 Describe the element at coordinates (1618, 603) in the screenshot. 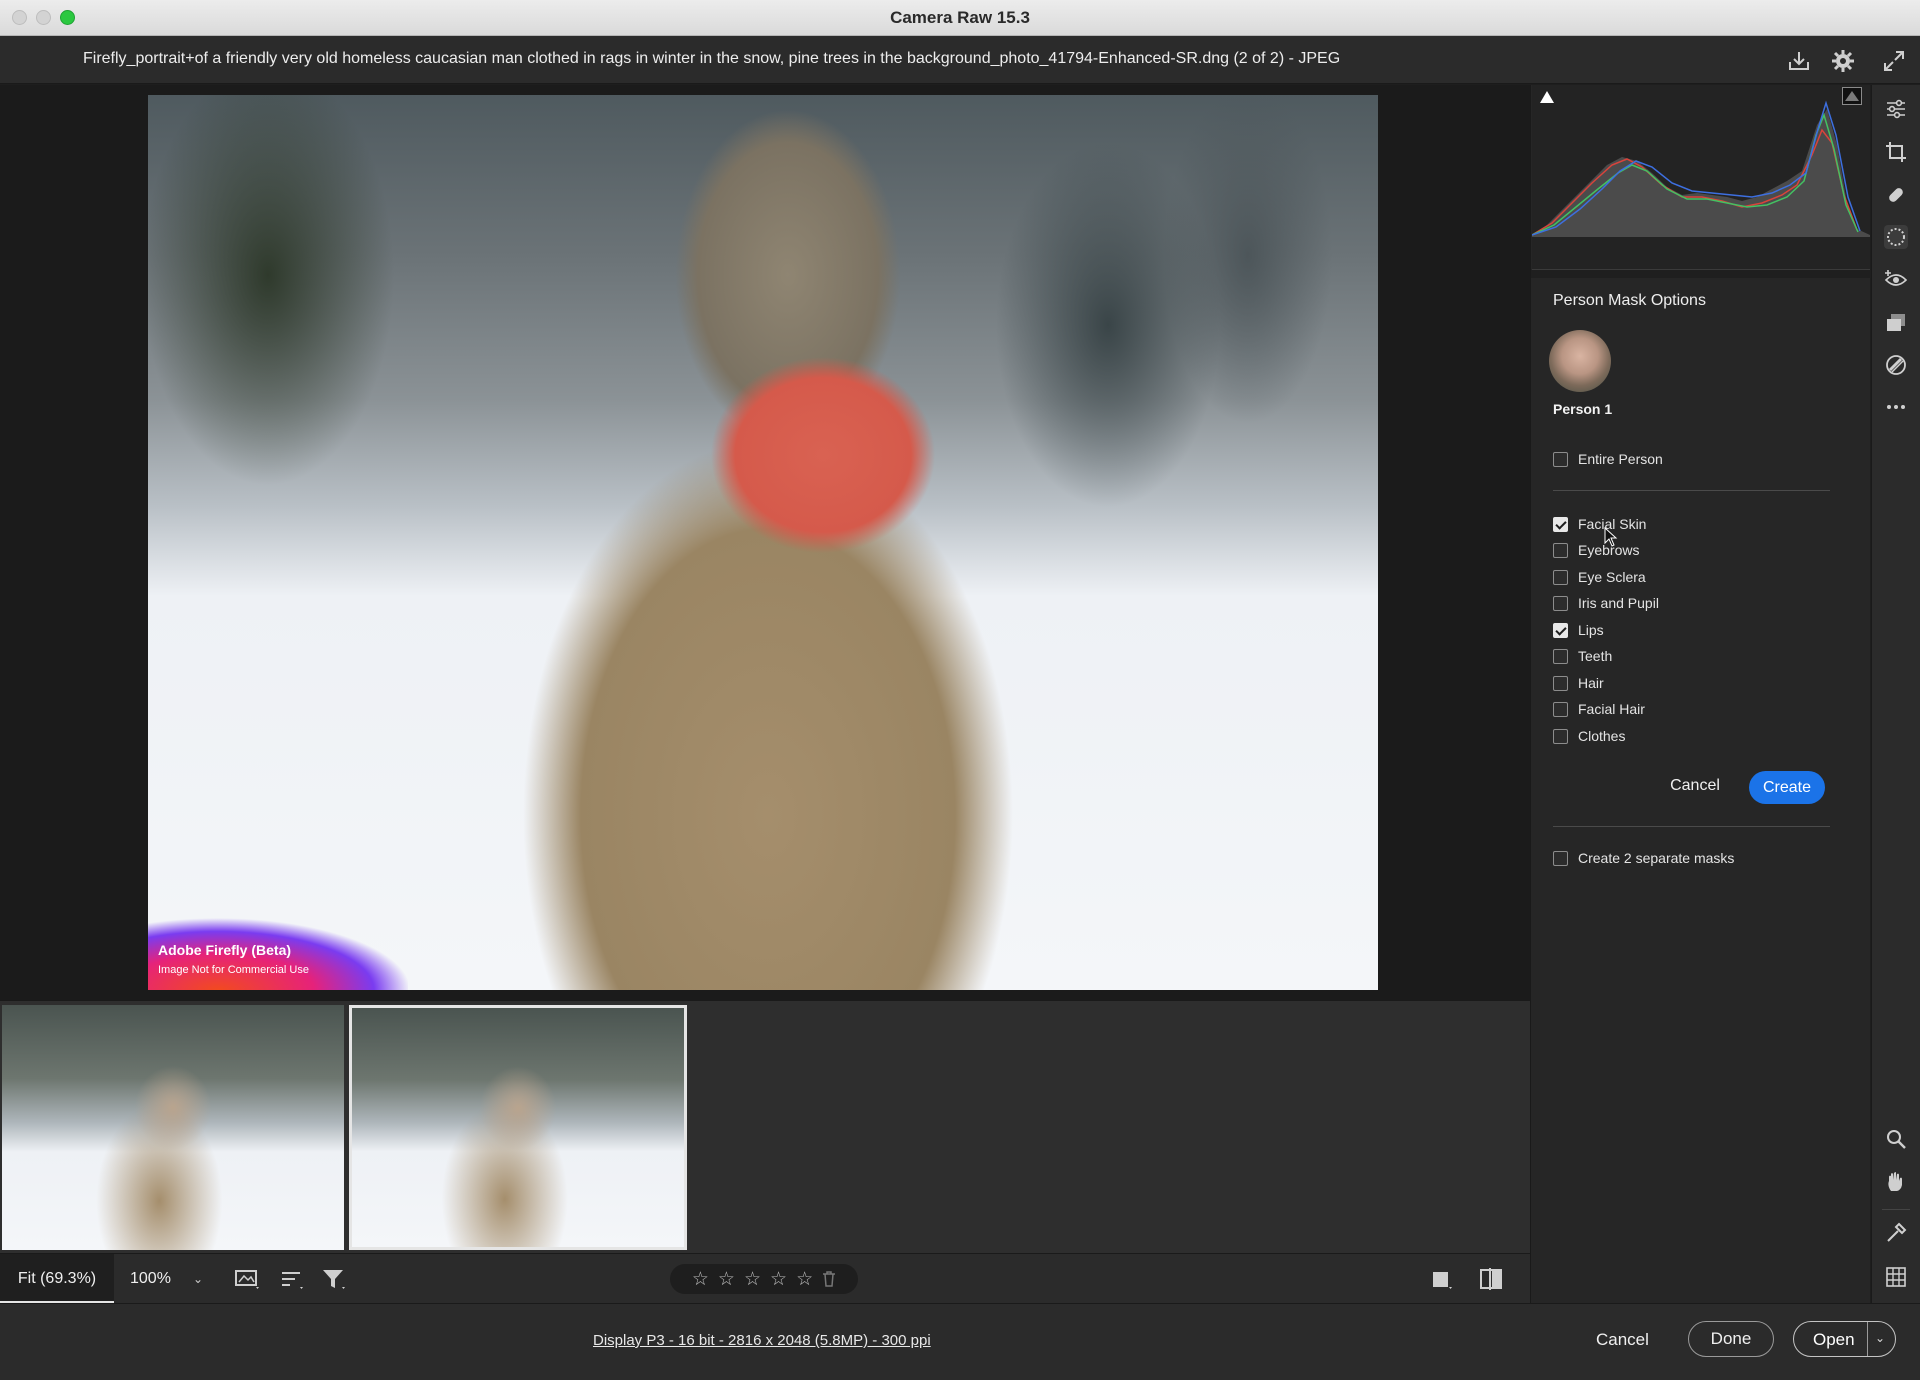

I see `iris-and-pupil-label: Iris and Pupil` at that location.